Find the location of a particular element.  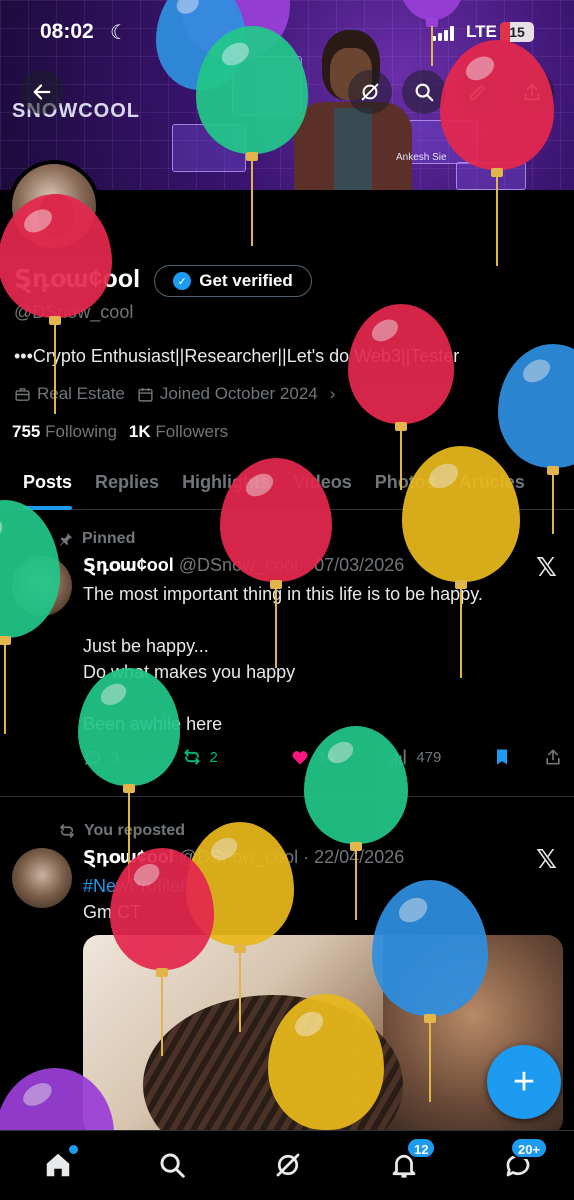

repost-count: 2 is located at coordinates (213, 757).